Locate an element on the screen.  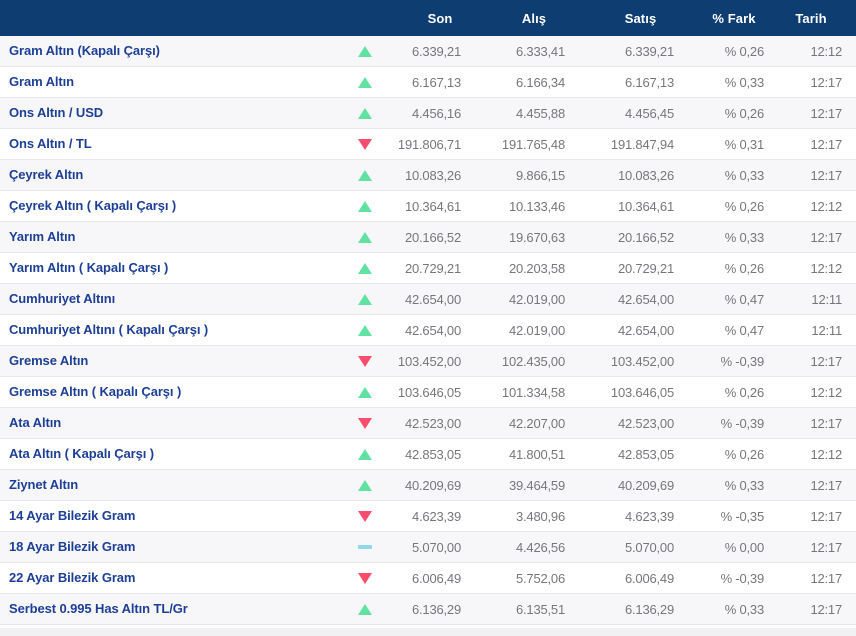
son-value: 191.806,71 is located at coordinates (429, 144).